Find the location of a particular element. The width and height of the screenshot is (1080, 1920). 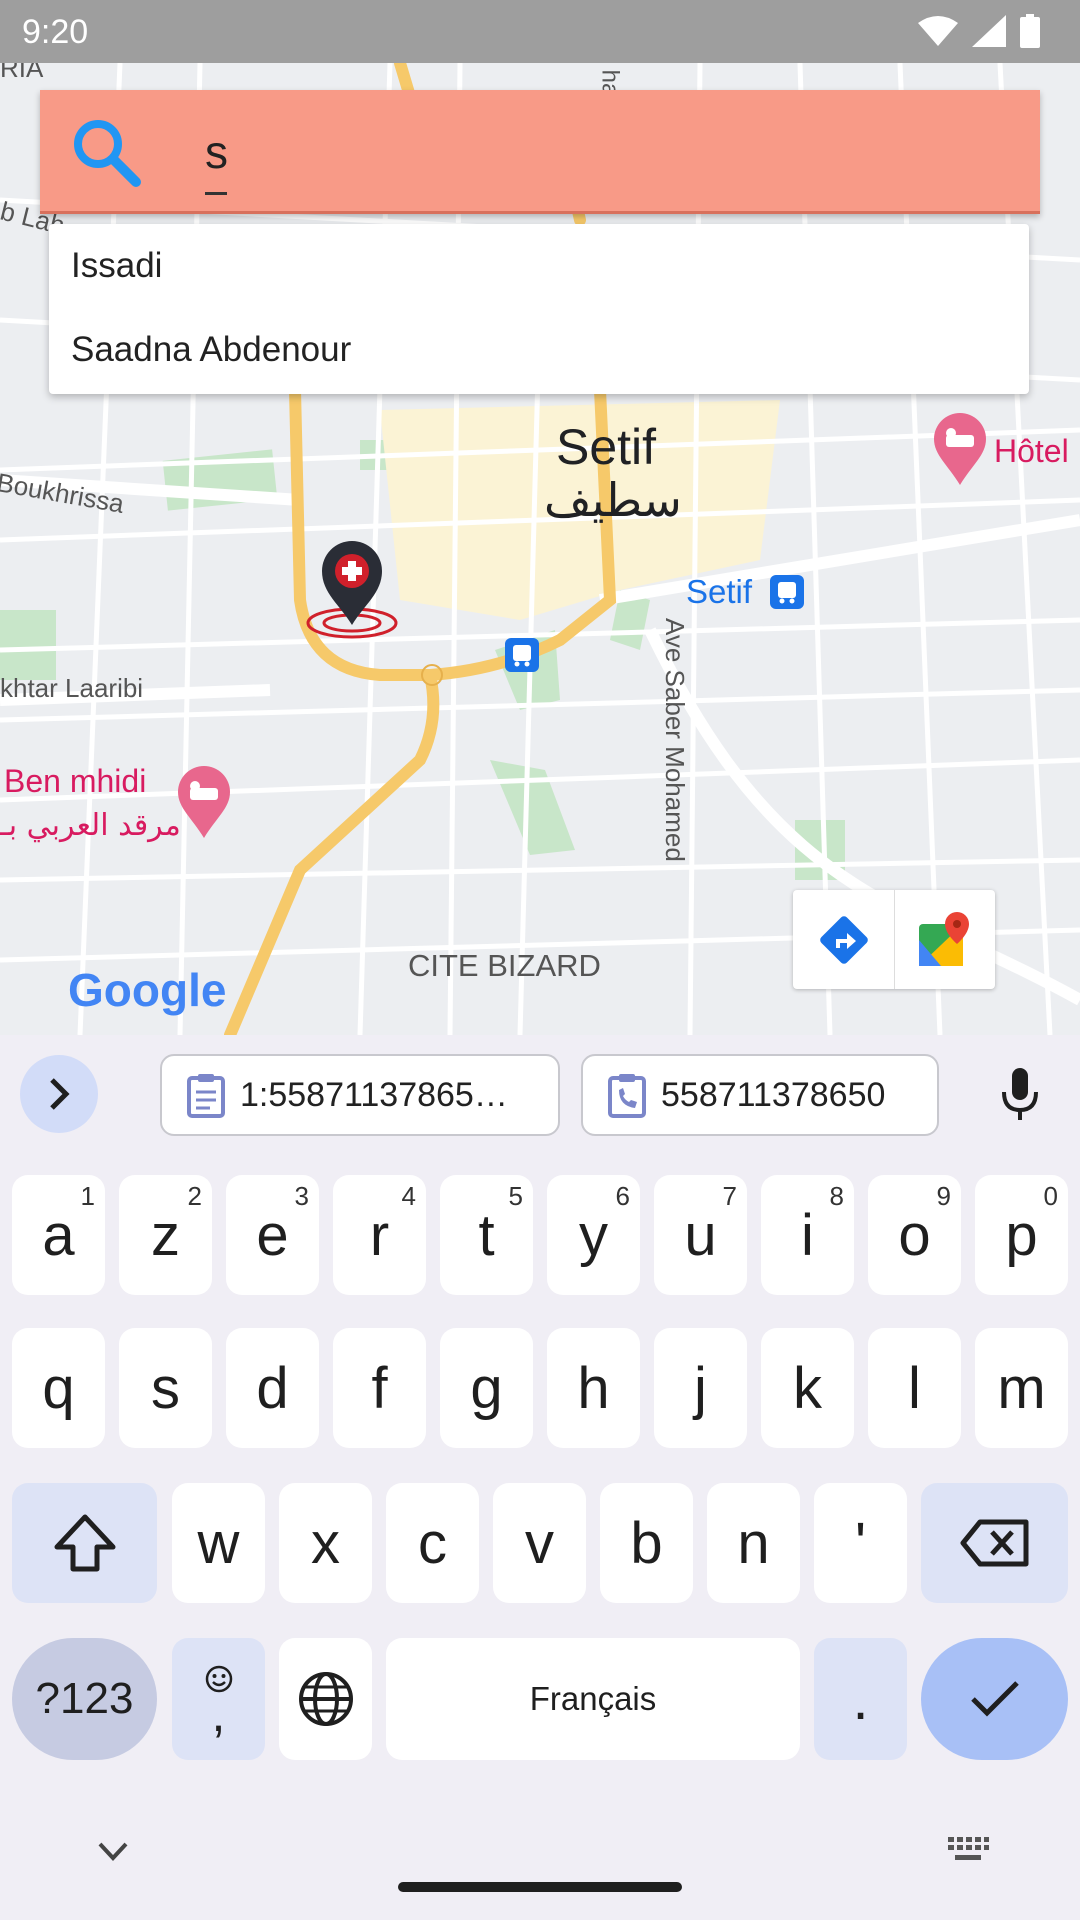

map-label-hotel: Hôtel is located at coordinates (1031, 451).